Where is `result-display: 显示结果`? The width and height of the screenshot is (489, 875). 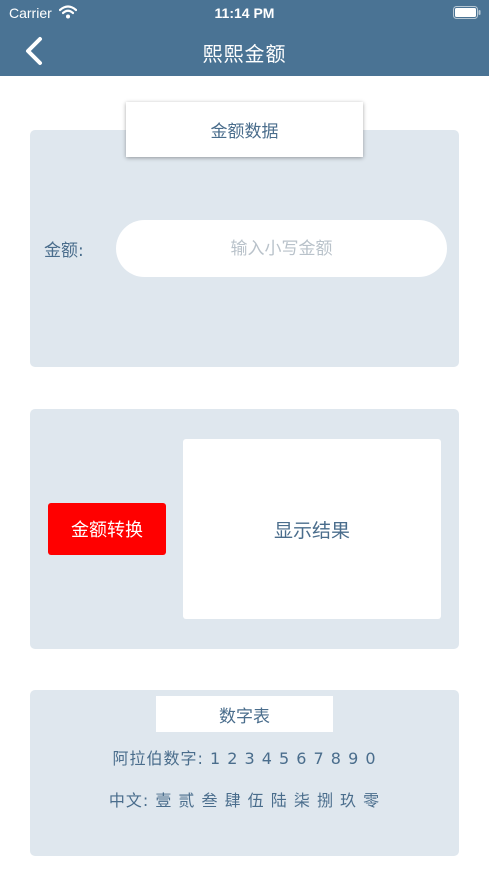 result-display: 显示结果 is located at coordinates (312, 529).